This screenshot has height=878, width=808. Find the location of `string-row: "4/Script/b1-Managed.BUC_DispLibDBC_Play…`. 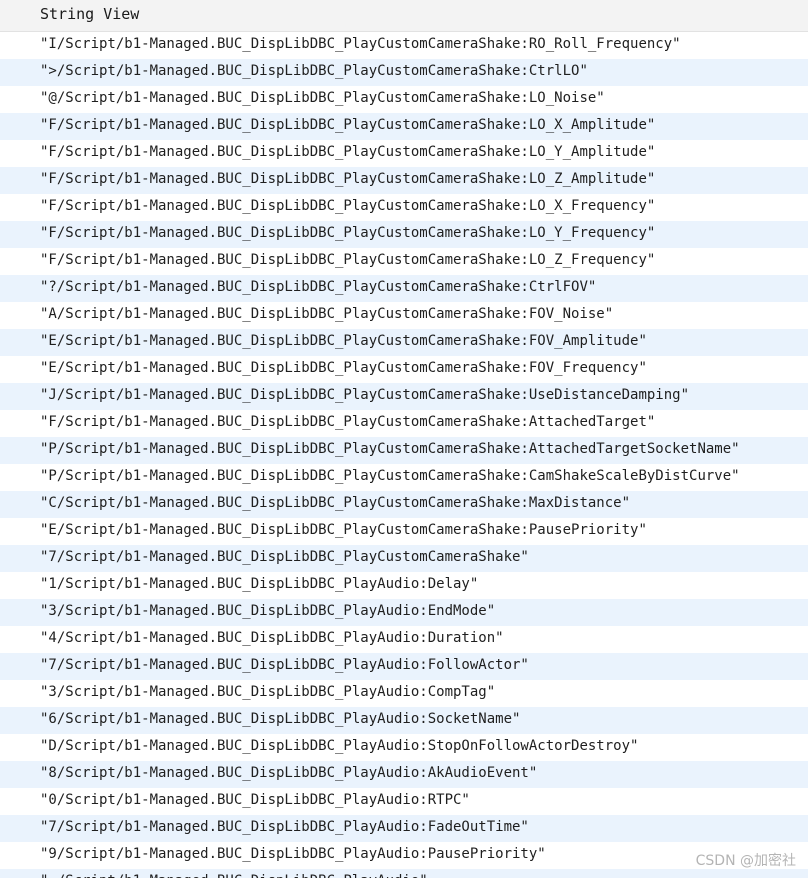

string-row: "4/Script/b1-Managed.BUC_DispLibDBC_Play… is located at coordinates (404, 639).